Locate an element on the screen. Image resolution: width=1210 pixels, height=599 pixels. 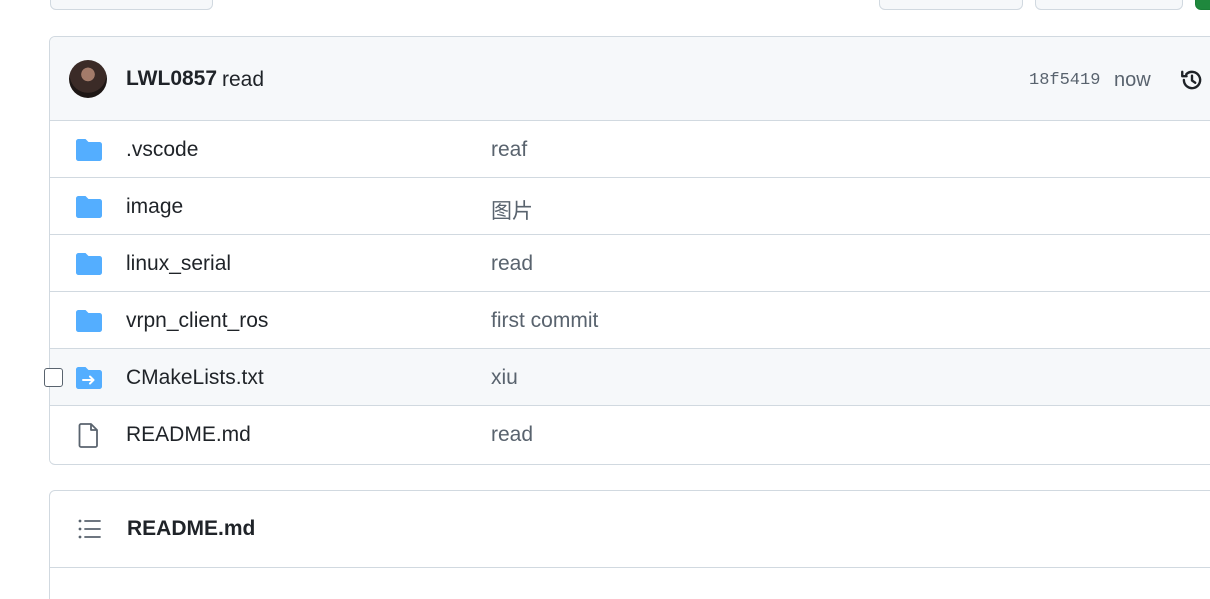
code-button is located at coordinates (1202, 5).